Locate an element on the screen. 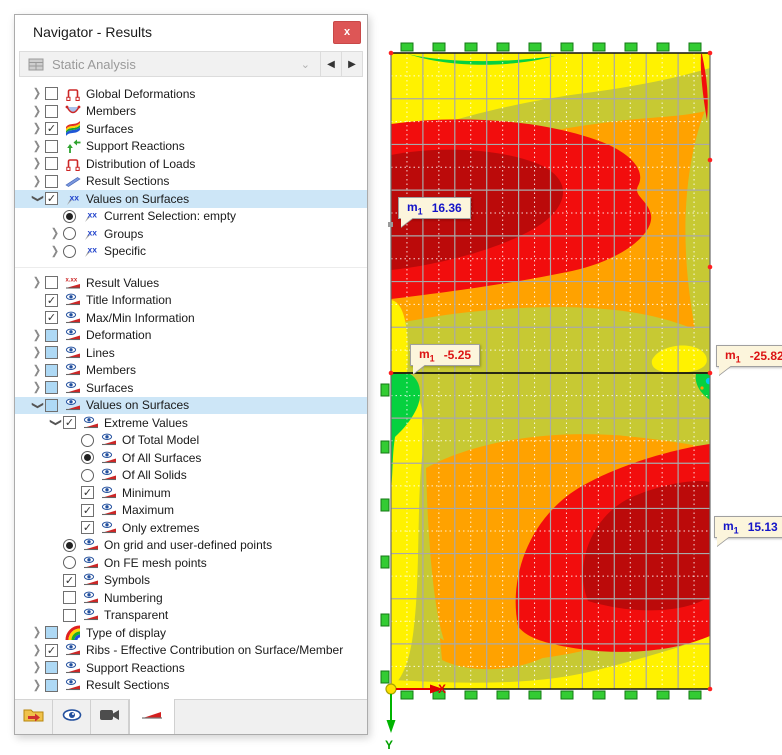 Image resolution: width=782 pixels, height=755 pixels. tree-item-type-of-display: ❯ Type of display is located at coordinates (191, 633).